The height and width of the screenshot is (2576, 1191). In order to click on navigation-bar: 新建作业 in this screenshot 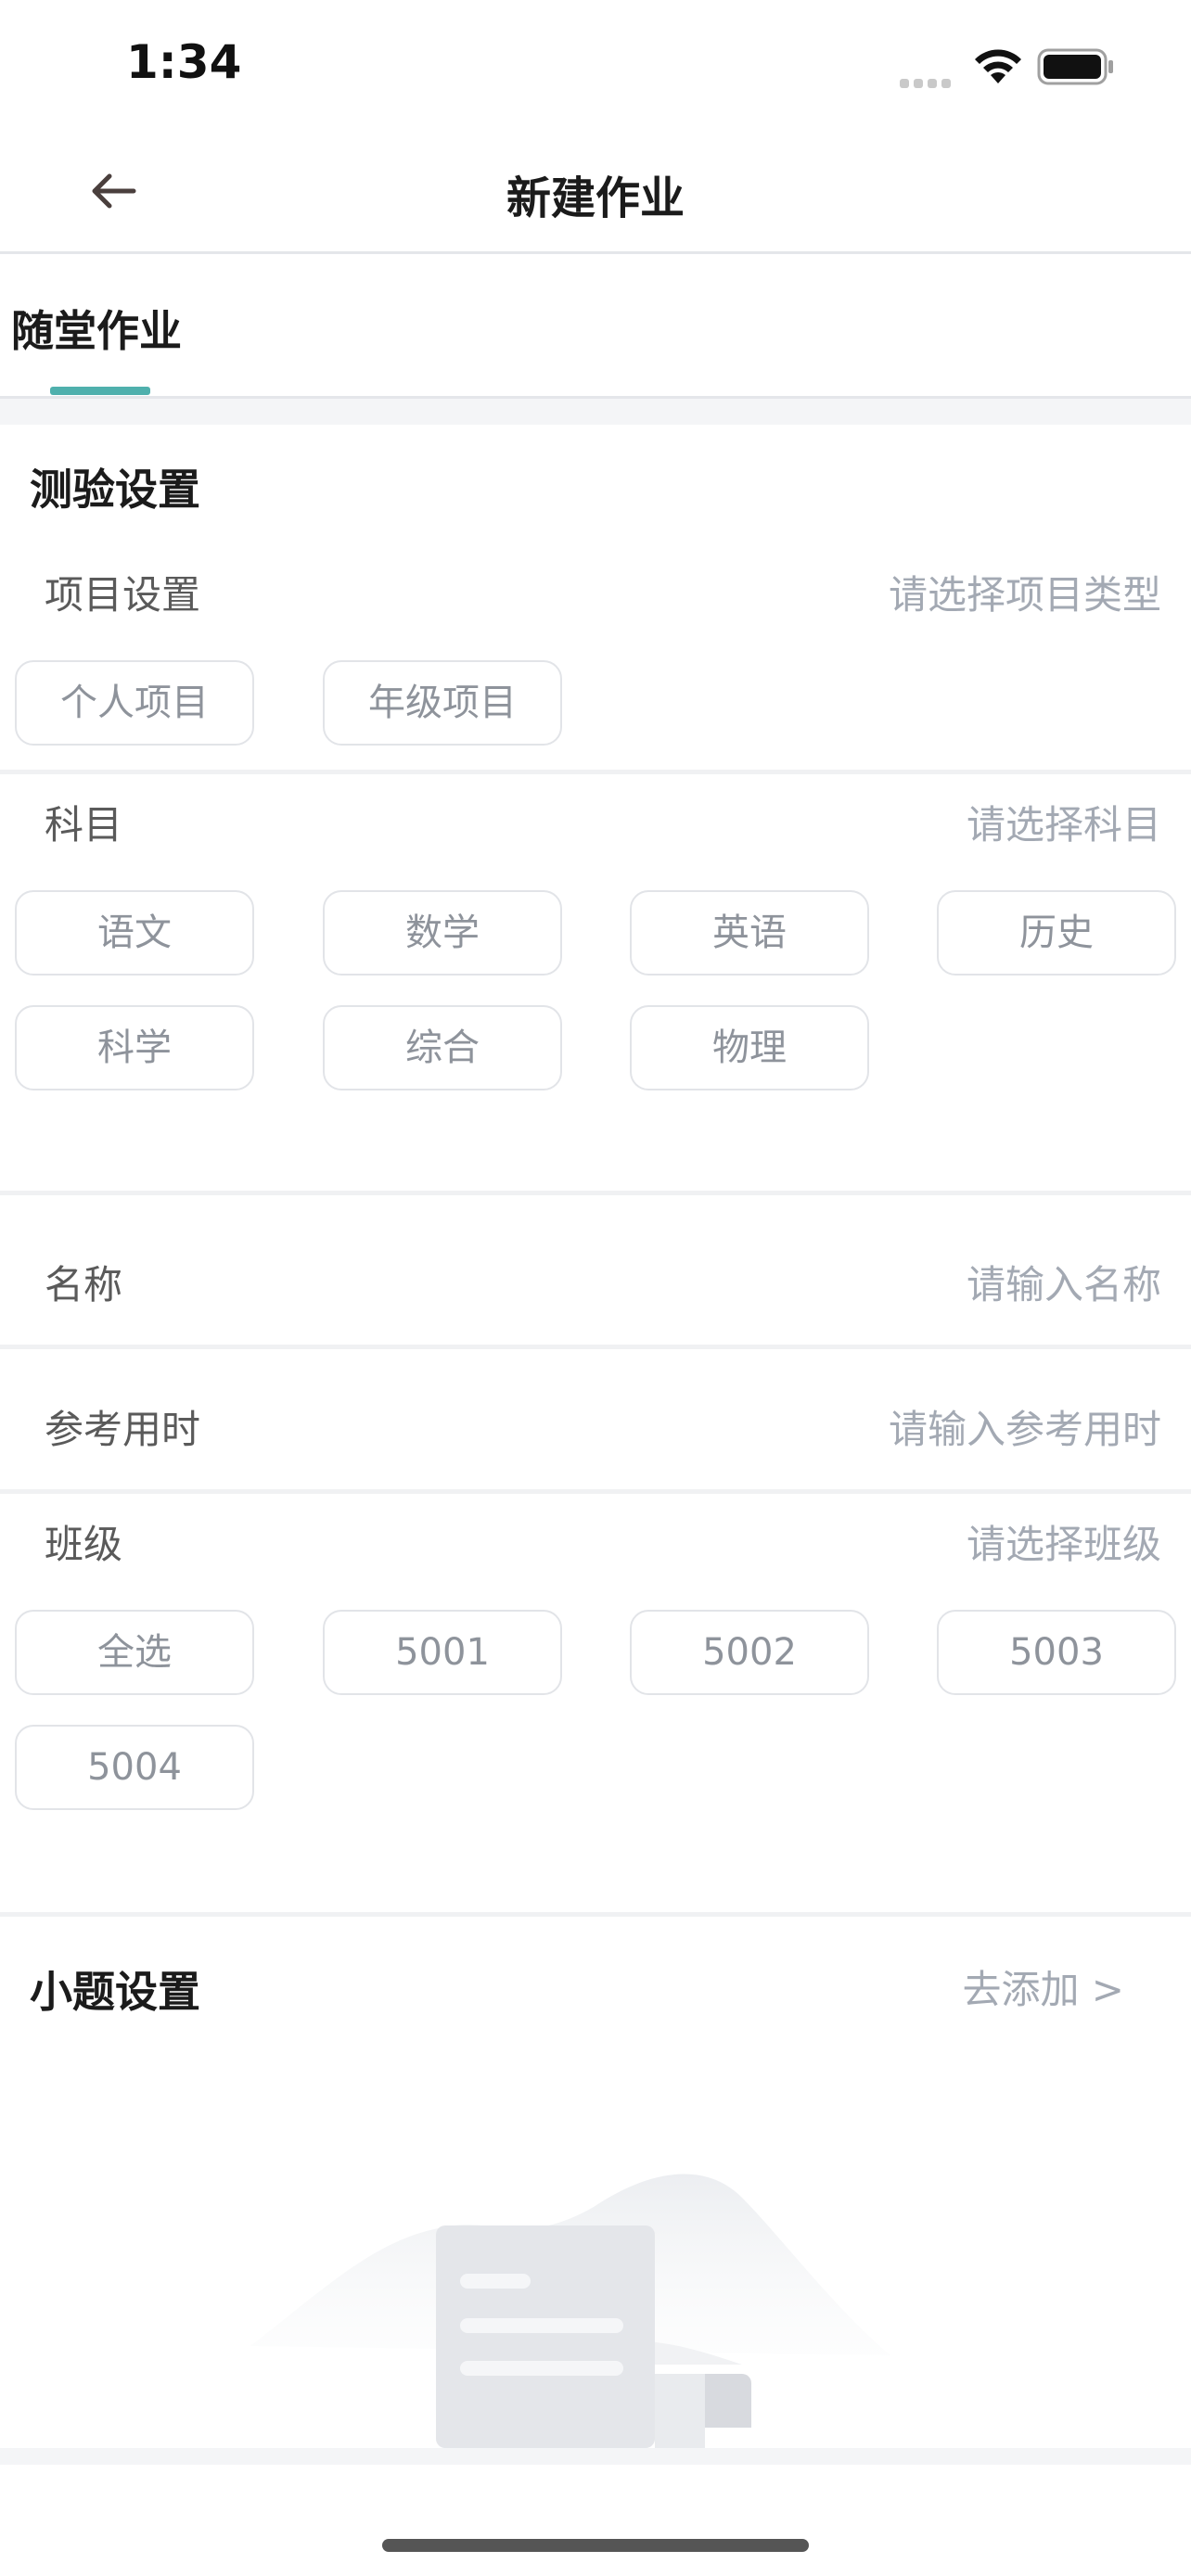, I will do `click(595, 192)`.